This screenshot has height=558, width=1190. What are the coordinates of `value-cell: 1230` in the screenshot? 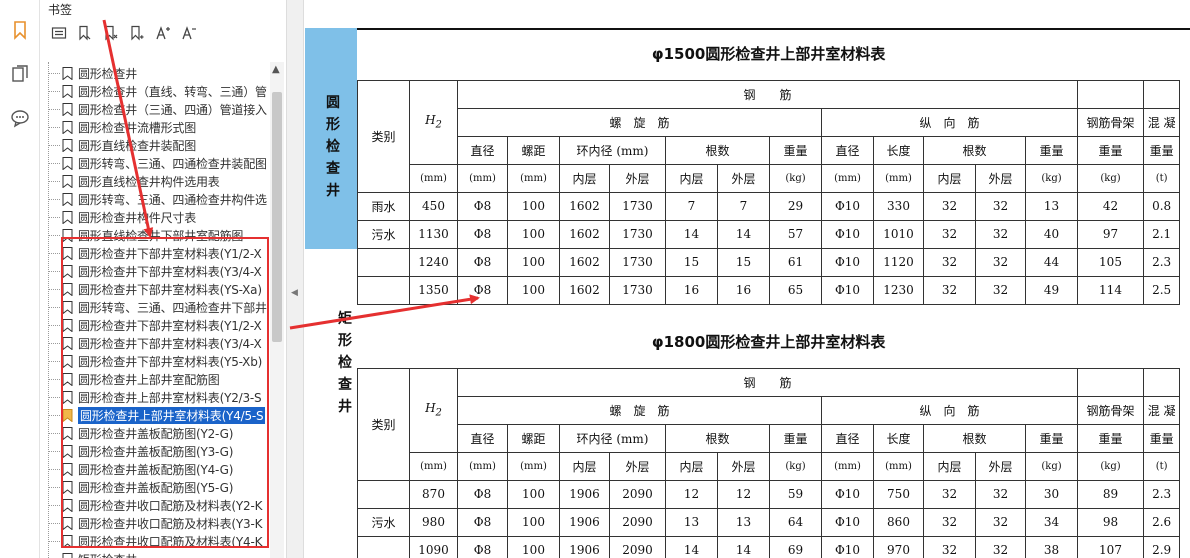 It's located at (898, 290).